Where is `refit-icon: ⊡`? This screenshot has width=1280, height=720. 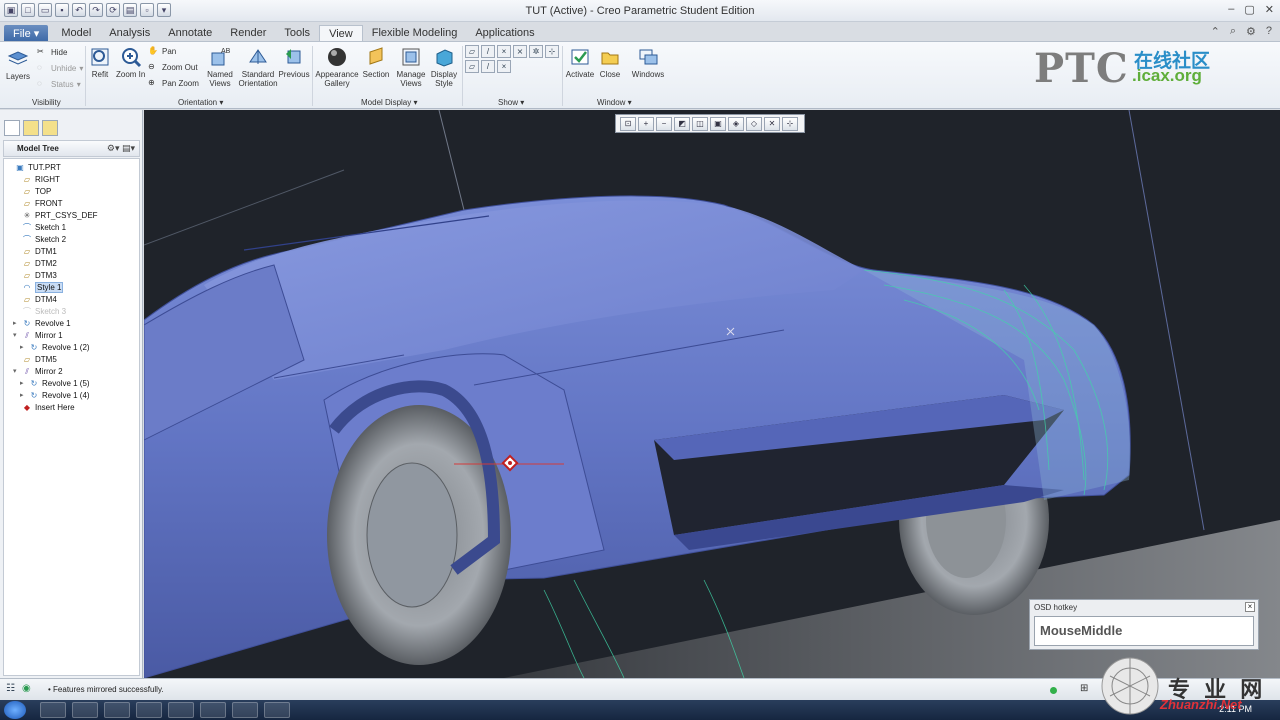
refit-icon: ⊡ is located at coordinates (628, 124).